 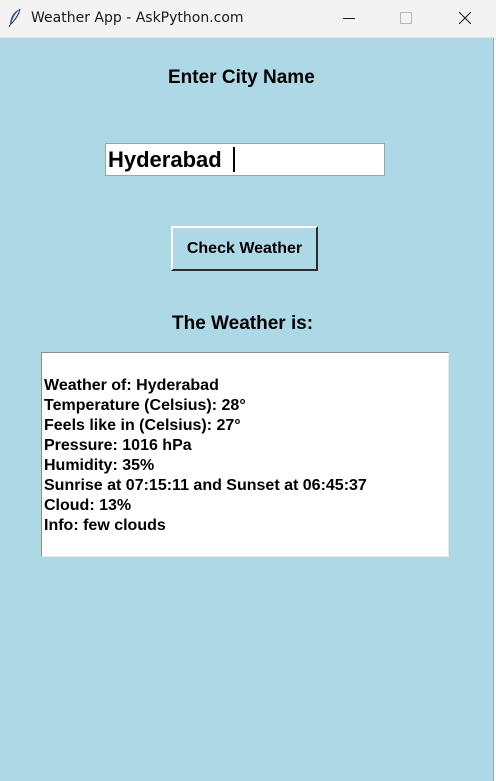 What do you see at coordinates (243, 323) in the screenshot?
I see `weather-heading: The Weather is:` at bounding box center [243, 323].